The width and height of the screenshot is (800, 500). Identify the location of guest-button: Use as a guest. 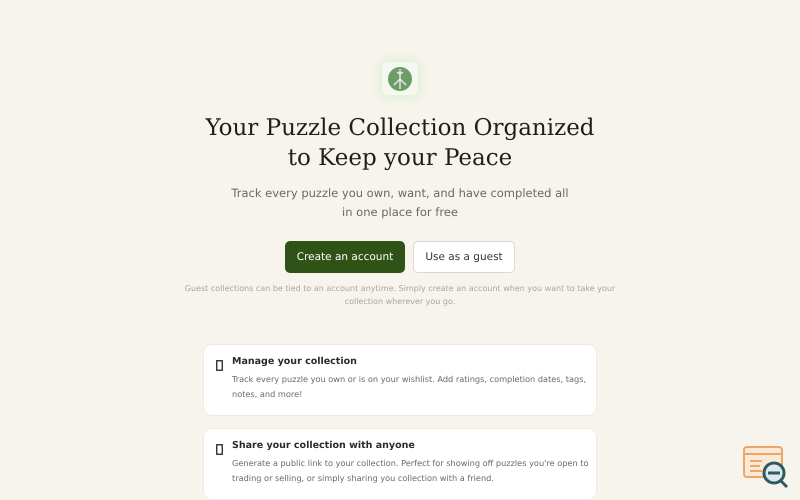
(464, 257).